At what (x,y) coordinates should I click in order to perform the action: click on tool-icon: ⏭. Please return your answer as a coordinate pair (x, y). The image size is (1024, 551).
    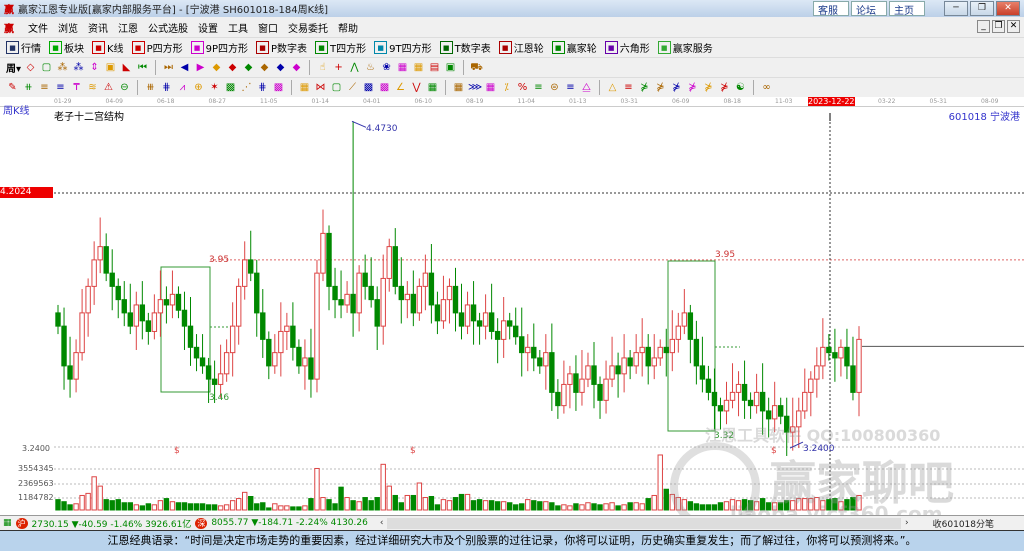
    Looking at the image, I should click on (168, 67).